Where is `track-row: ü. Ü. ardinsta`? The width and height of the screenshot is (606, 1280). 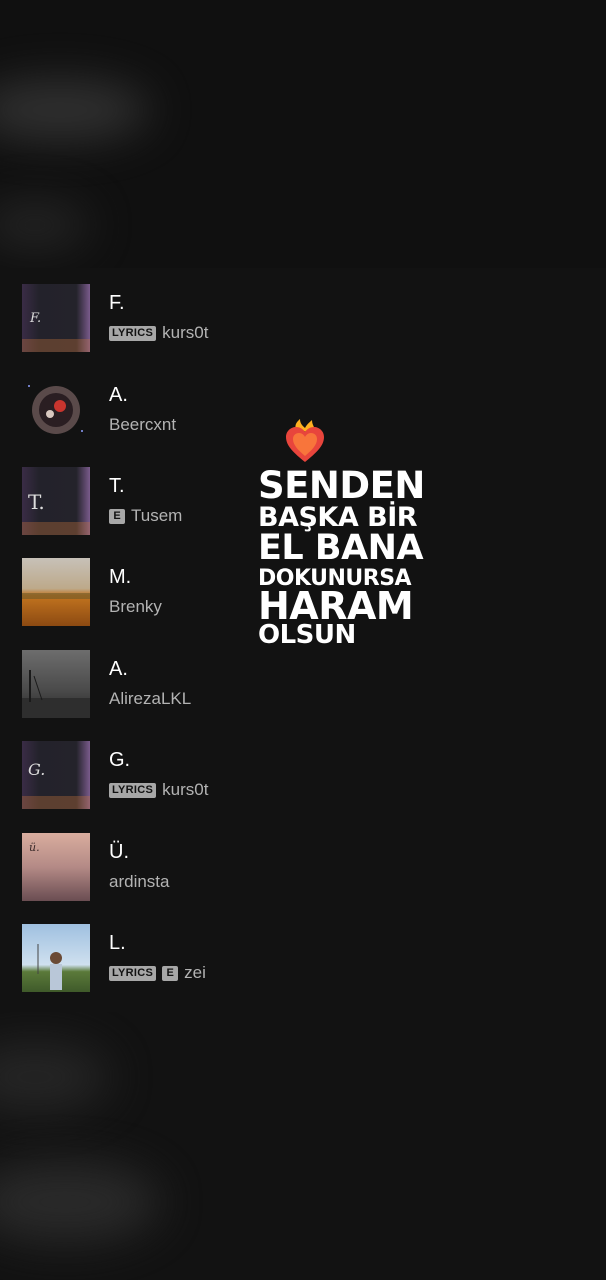 track-row: ü. Ü. ardinsta is located at coordinates (232, 867).